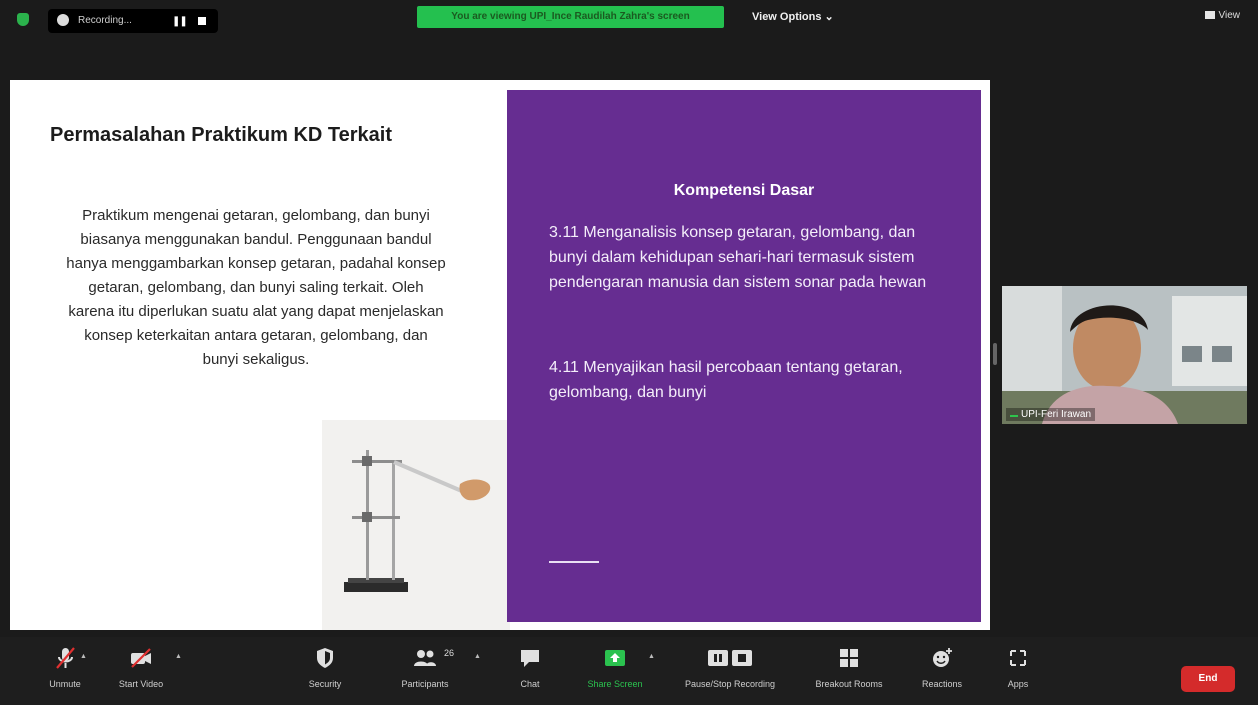 This screenshot has width=1258, height=705. Describe the element at coordinates (63, 20) in the screenshot. I see `recording-icon` at that location.